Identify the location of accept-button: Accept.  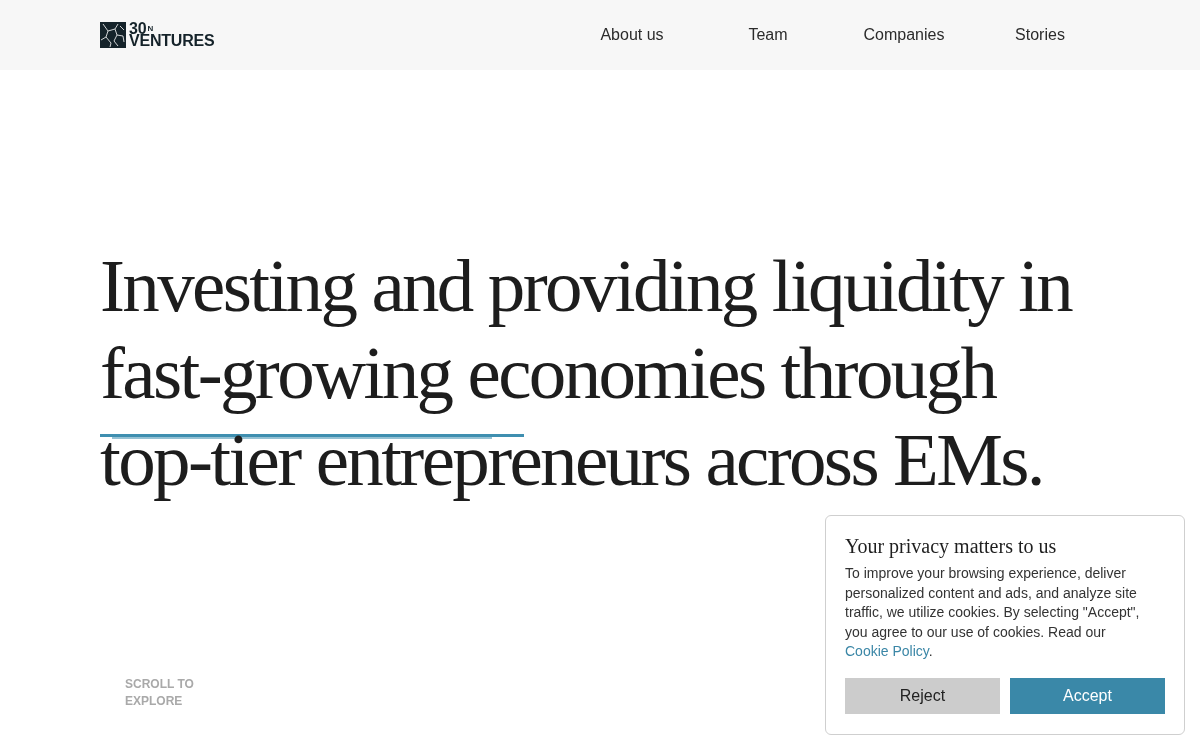
(1087, 695).